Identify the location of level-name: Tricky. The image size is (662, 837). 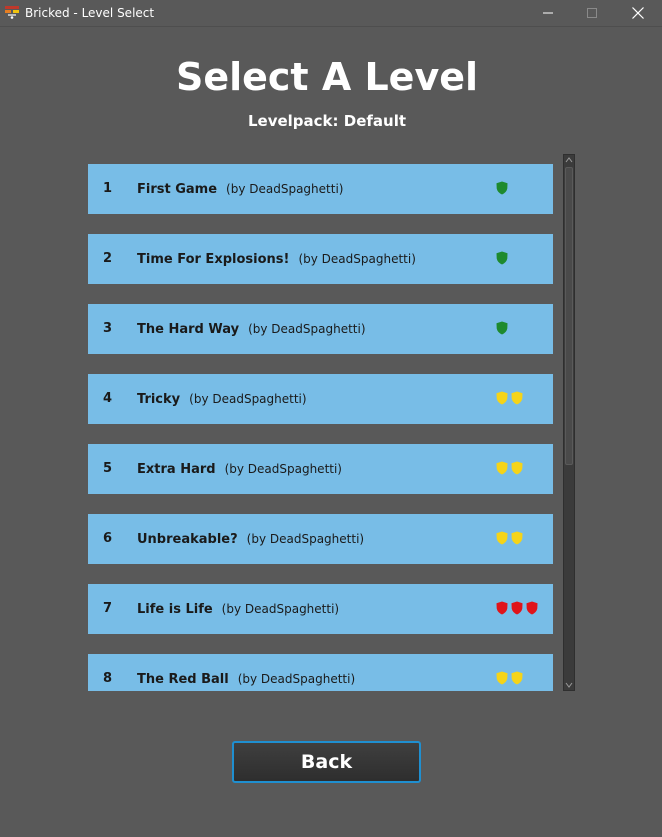
(159, 399).